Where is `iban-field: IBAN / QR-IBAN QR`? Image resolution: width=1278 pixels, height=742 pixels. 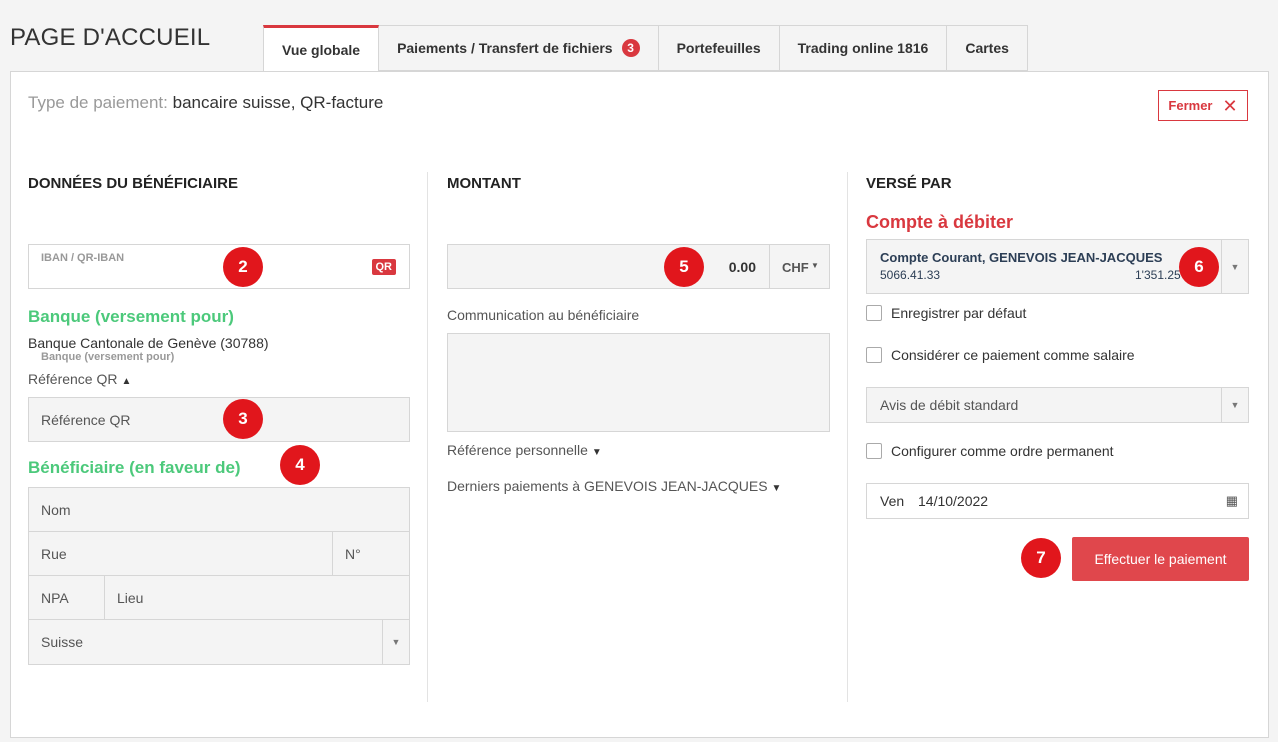 iban-field: IBAN / QR-IBAN QR is located at coordinates (219, 266).